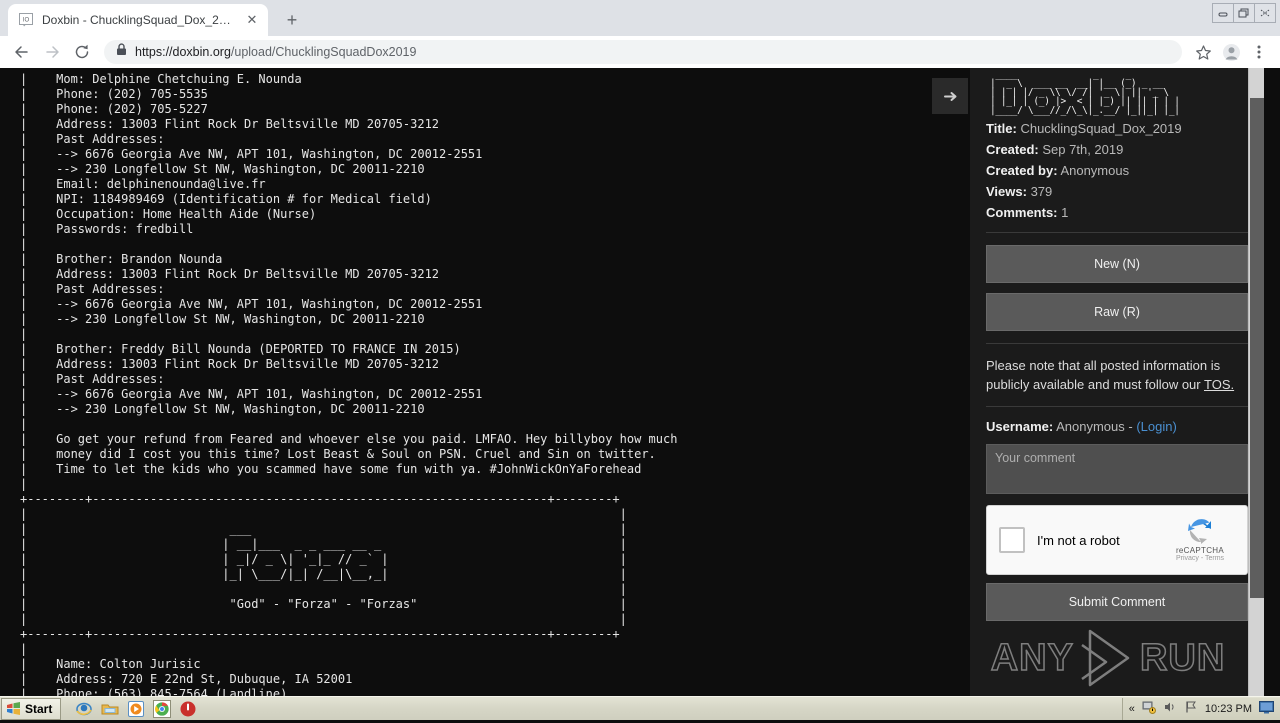 This screenshot has width=1280, height=723. Describe the element at coordinates (1083, 149) in the screenshot. I see `meta-created-value: Sep 7th, 2019` at that location.